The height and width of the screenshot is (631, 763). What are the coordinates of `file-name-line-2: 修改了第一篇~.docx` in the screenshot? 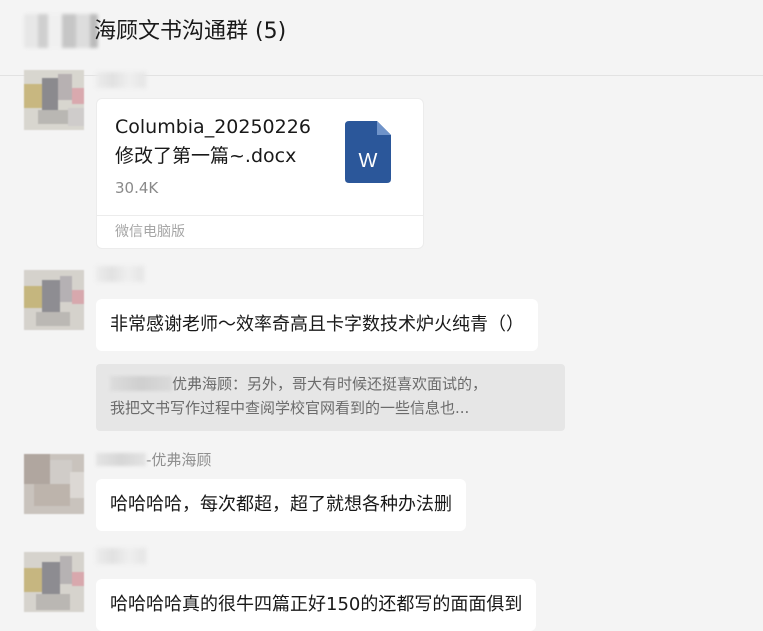 It's located at (206, 156).